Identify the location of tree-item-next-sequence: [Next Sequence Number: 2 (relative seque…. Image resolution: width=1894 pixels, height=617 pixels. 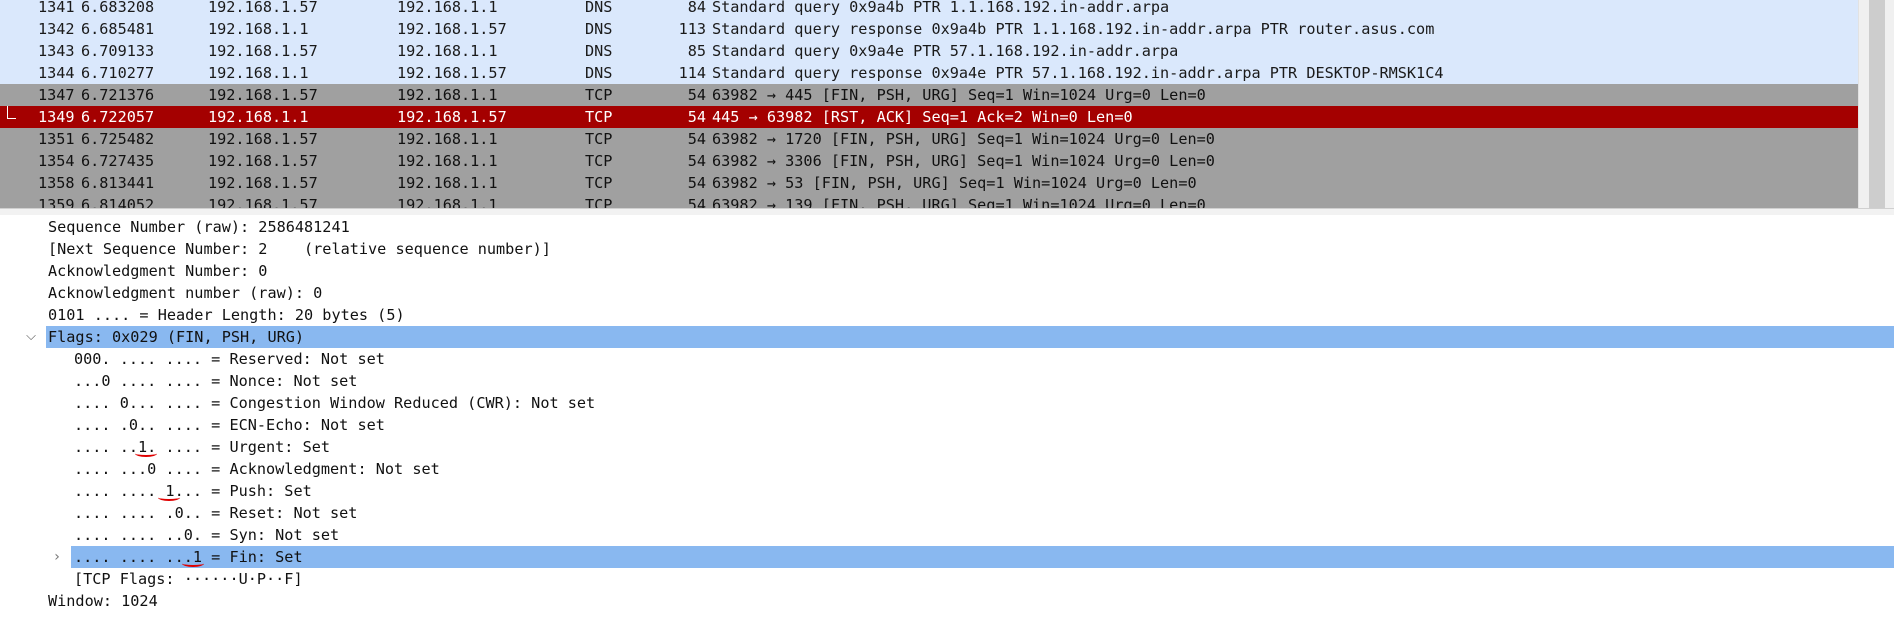
(947, 249).